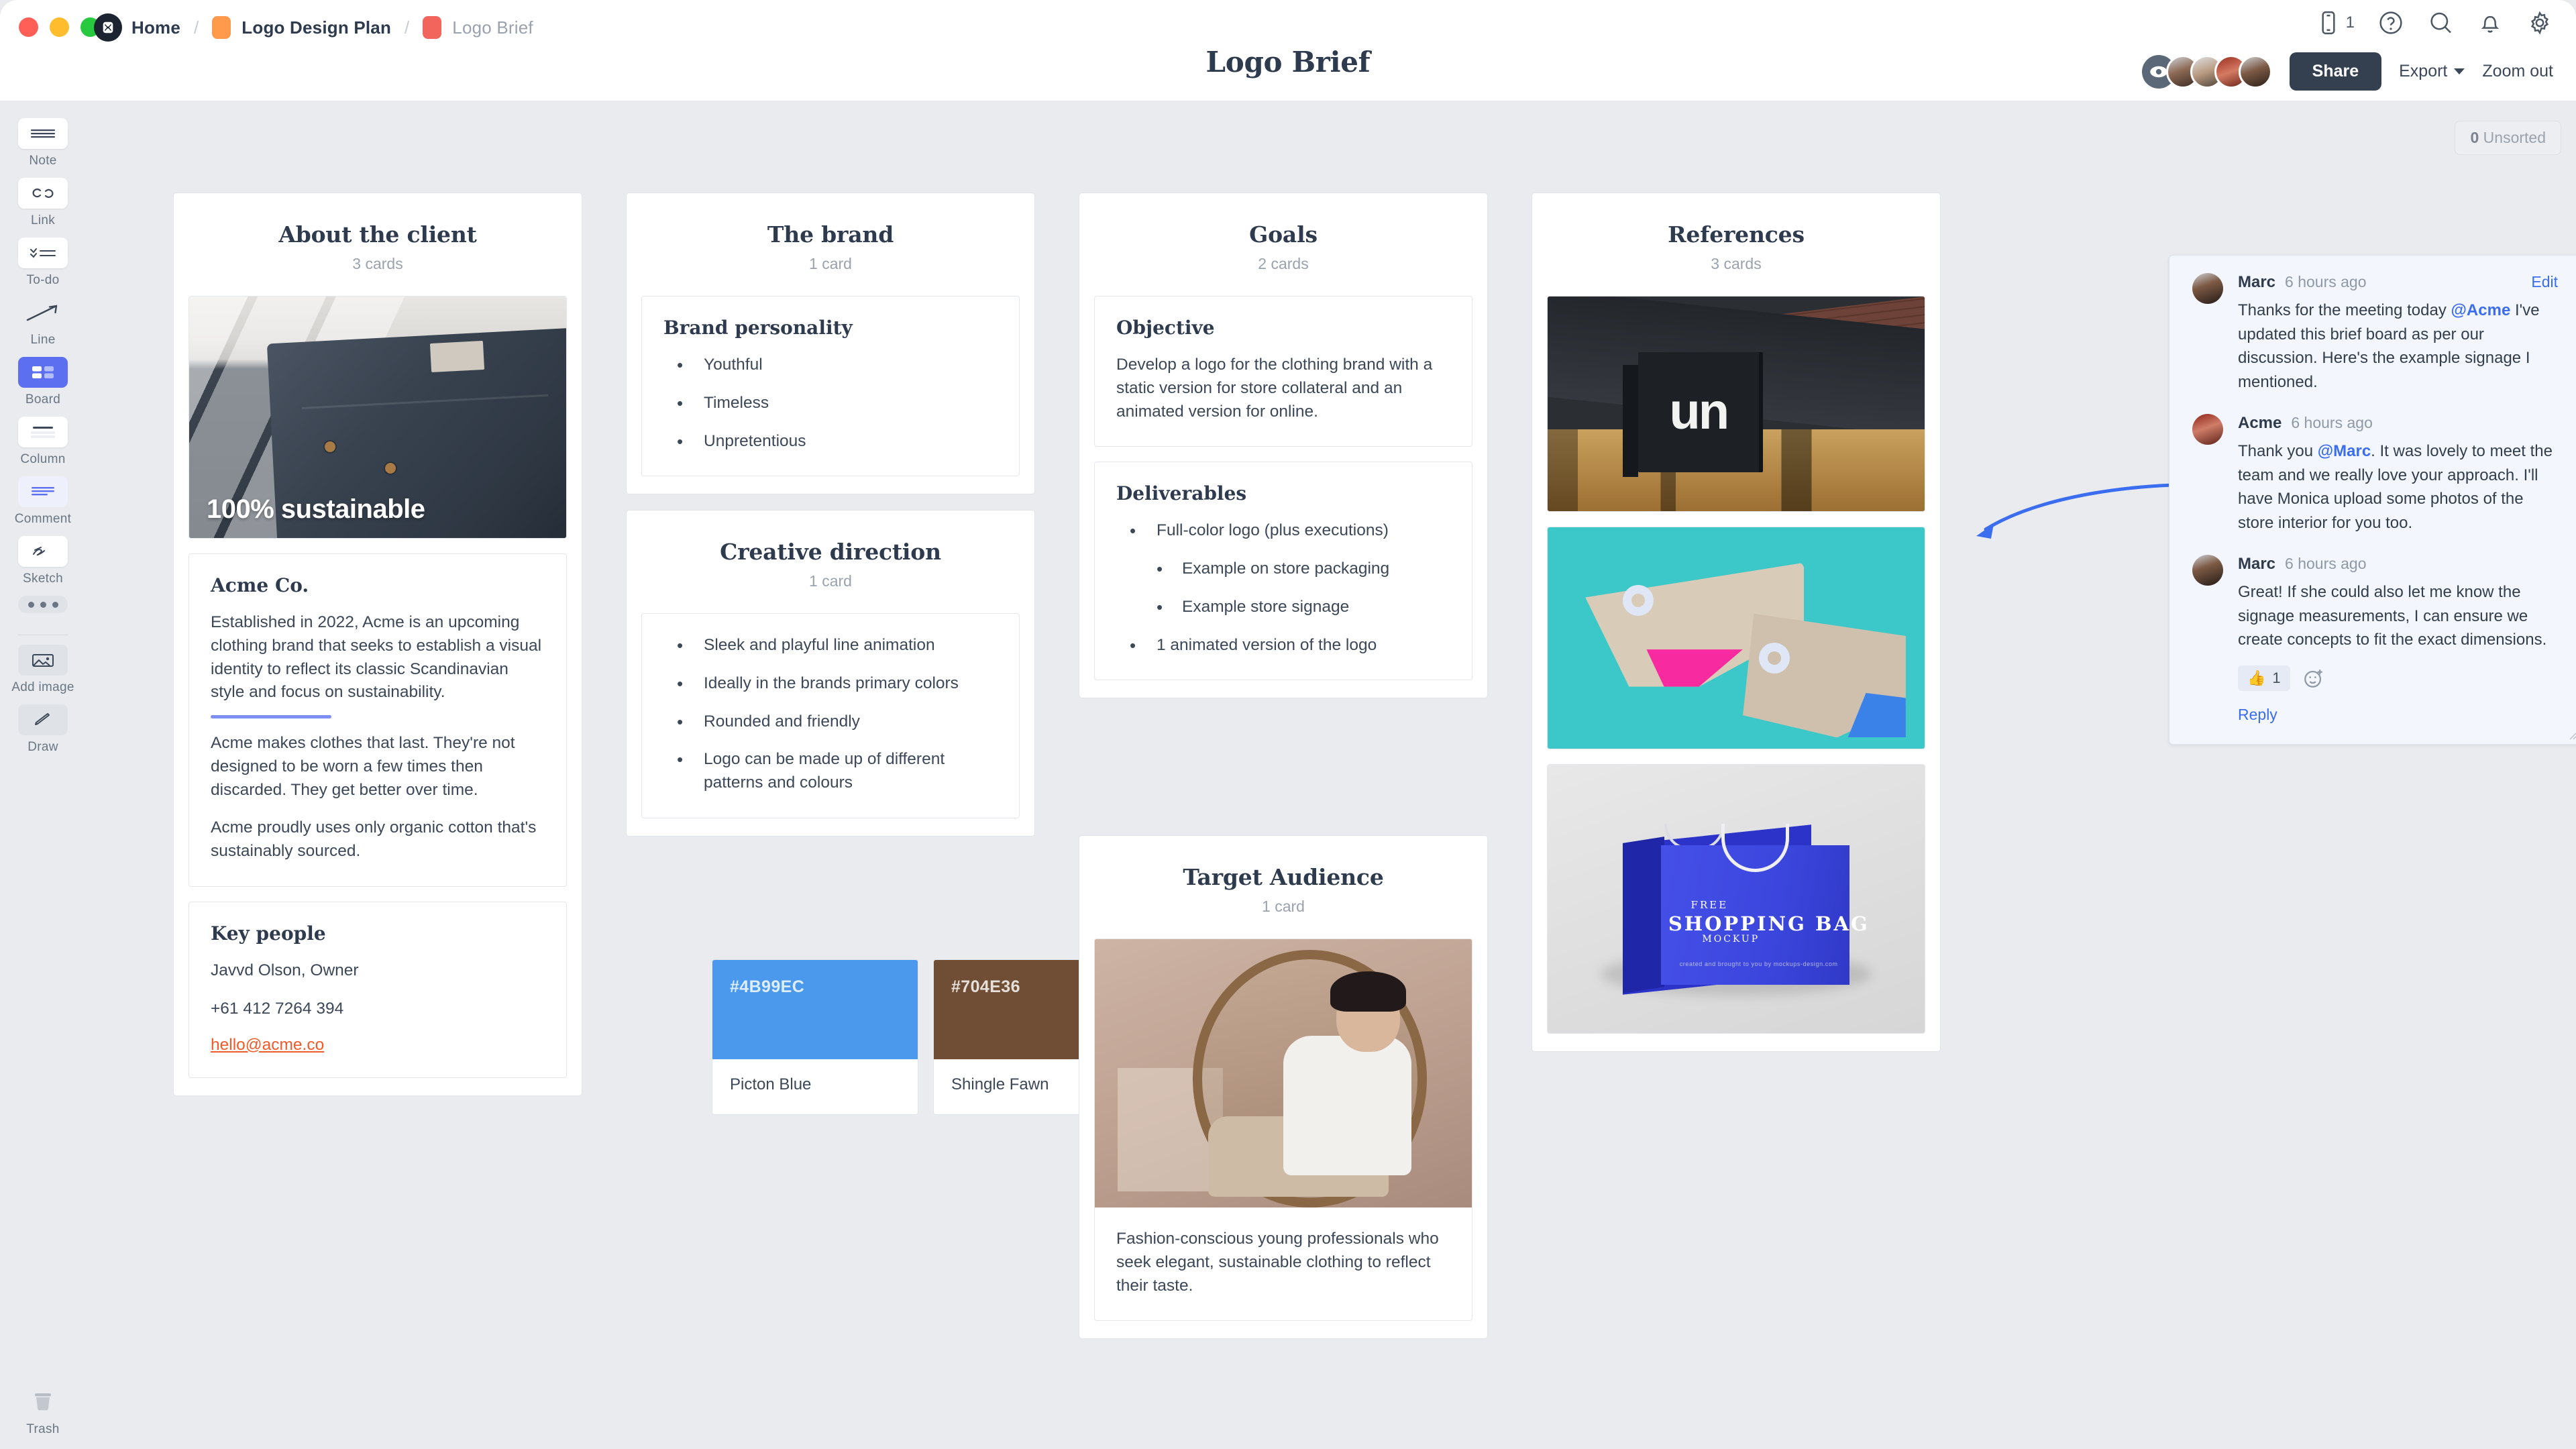  What do you see at coordinates (2539, 22) in the screenshot?
I see `settings-icon` at bounding box center [2539, 22].